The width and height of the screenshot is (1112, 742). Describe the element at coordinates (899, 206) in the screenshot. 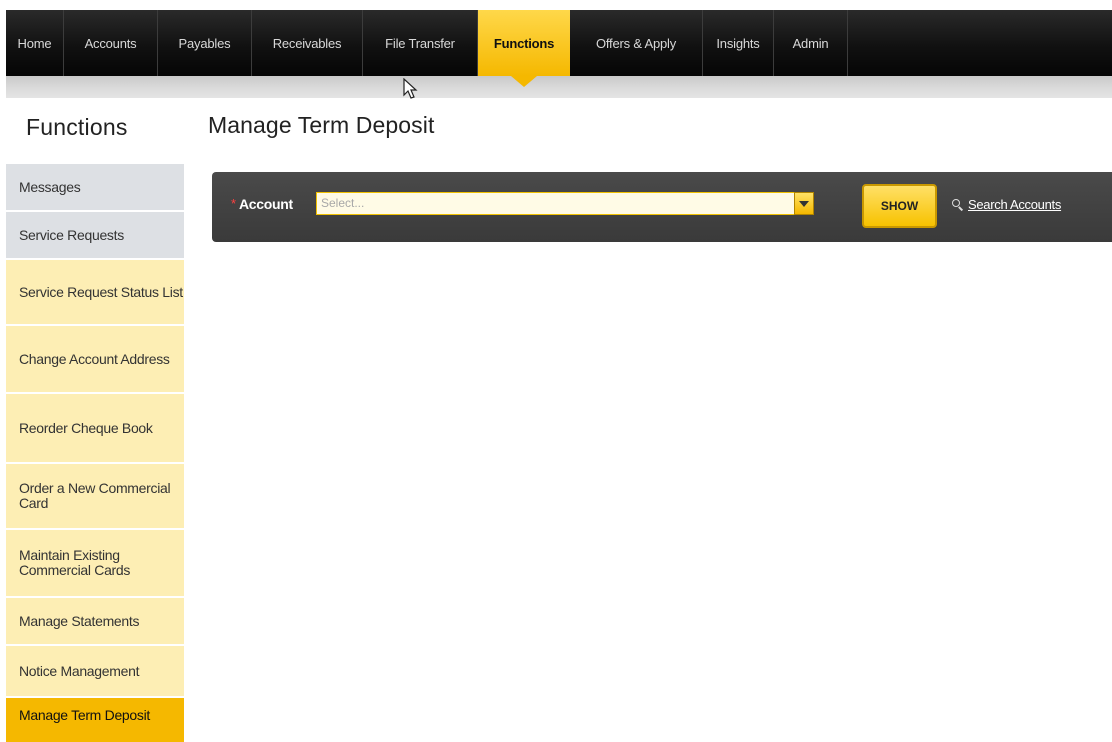

I see `show-button: SHOW` at that location.